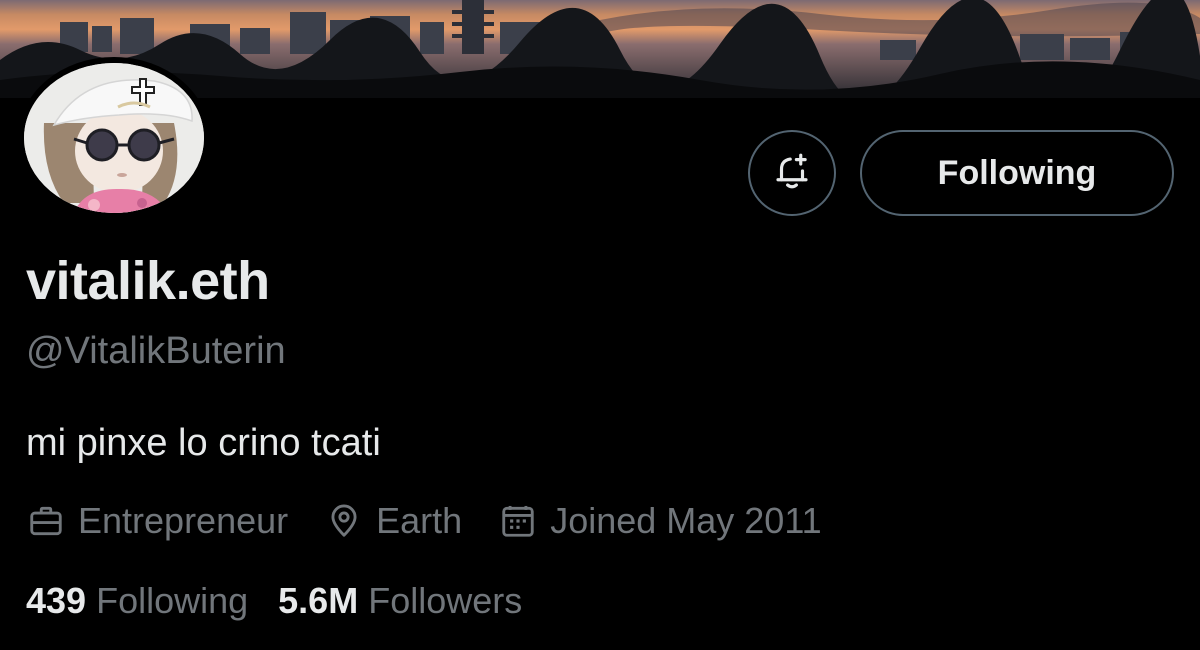  I want to click on joined-date-item: Joined May 2011, so click(660, 521).